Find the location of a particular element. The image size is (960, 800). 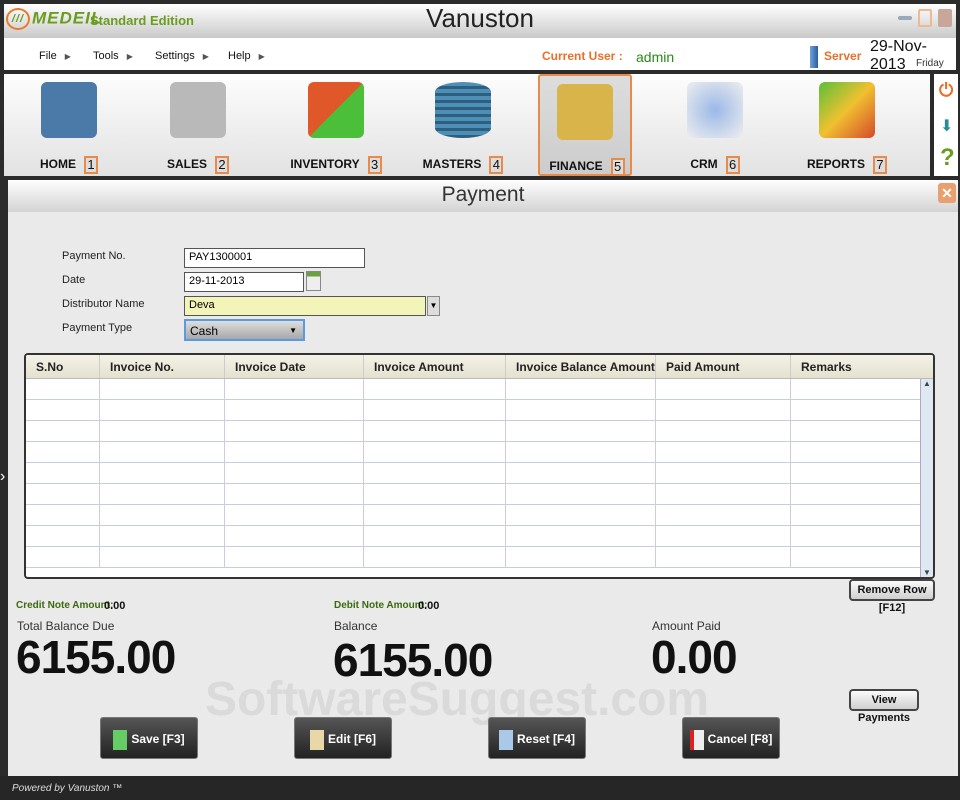

table-scrollbar: ▲ ▼ is located at coordinates (926, 478).